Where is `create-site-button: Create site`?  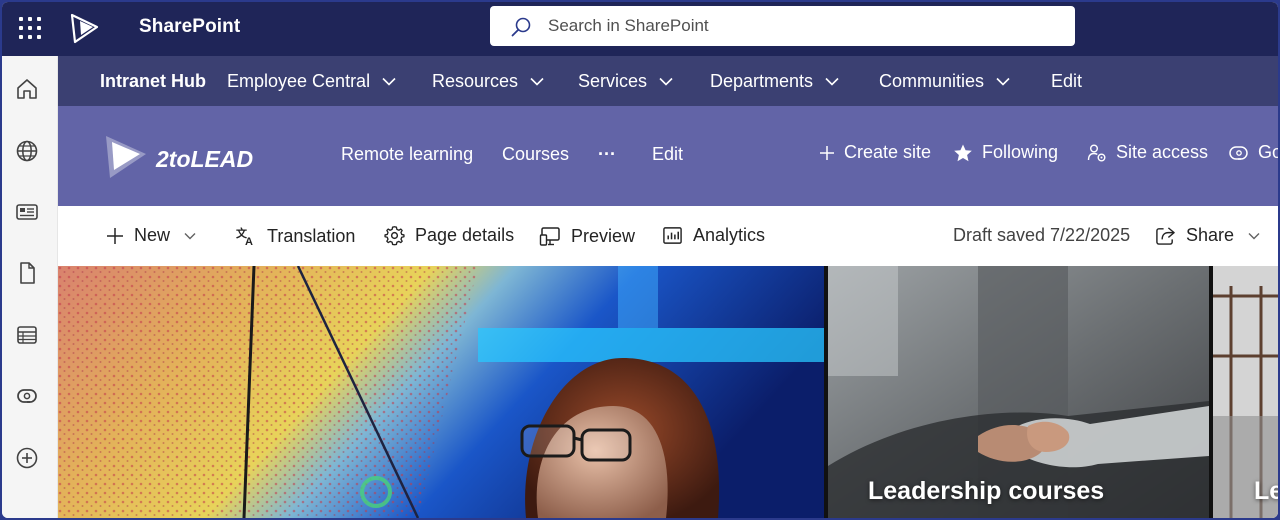
create-site-button: Create site is located at coordinates (875, 152).